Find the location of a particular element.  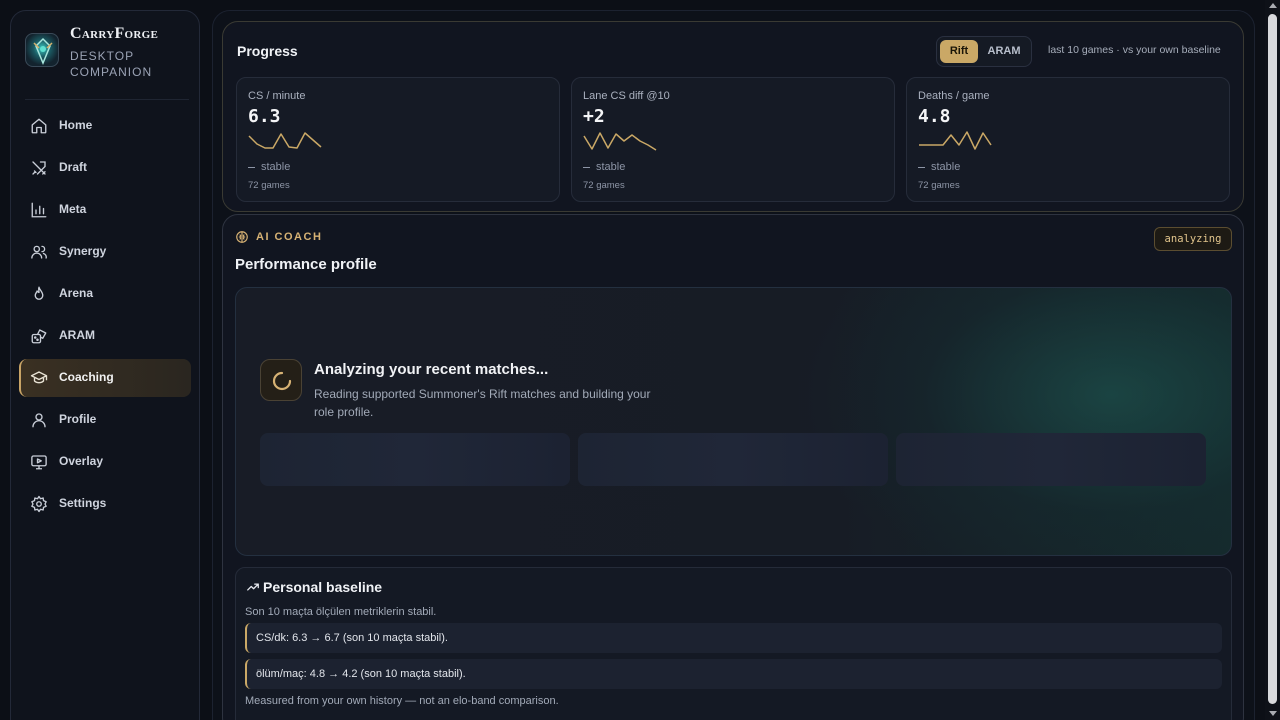

sidebar-item-label: Profile is located at coordinates (78, 419).